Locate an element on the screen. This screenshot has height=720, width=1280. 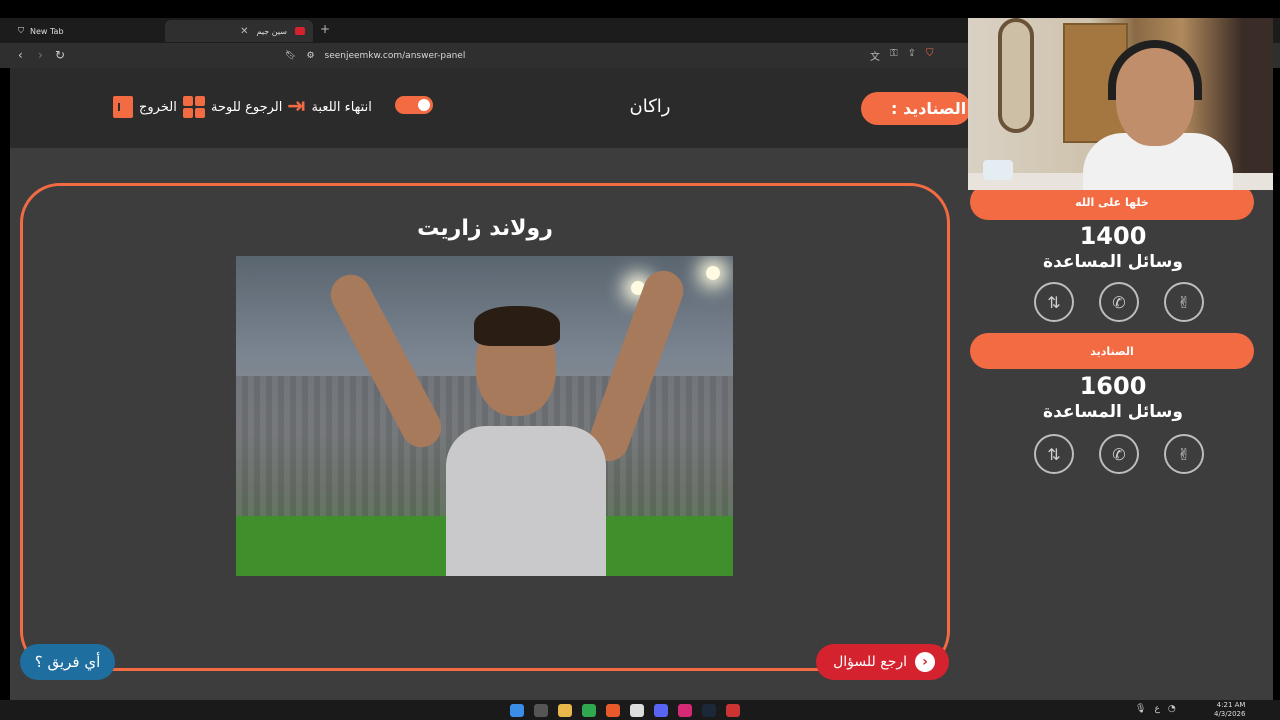
person-figure is located at coordinates (506, 420).